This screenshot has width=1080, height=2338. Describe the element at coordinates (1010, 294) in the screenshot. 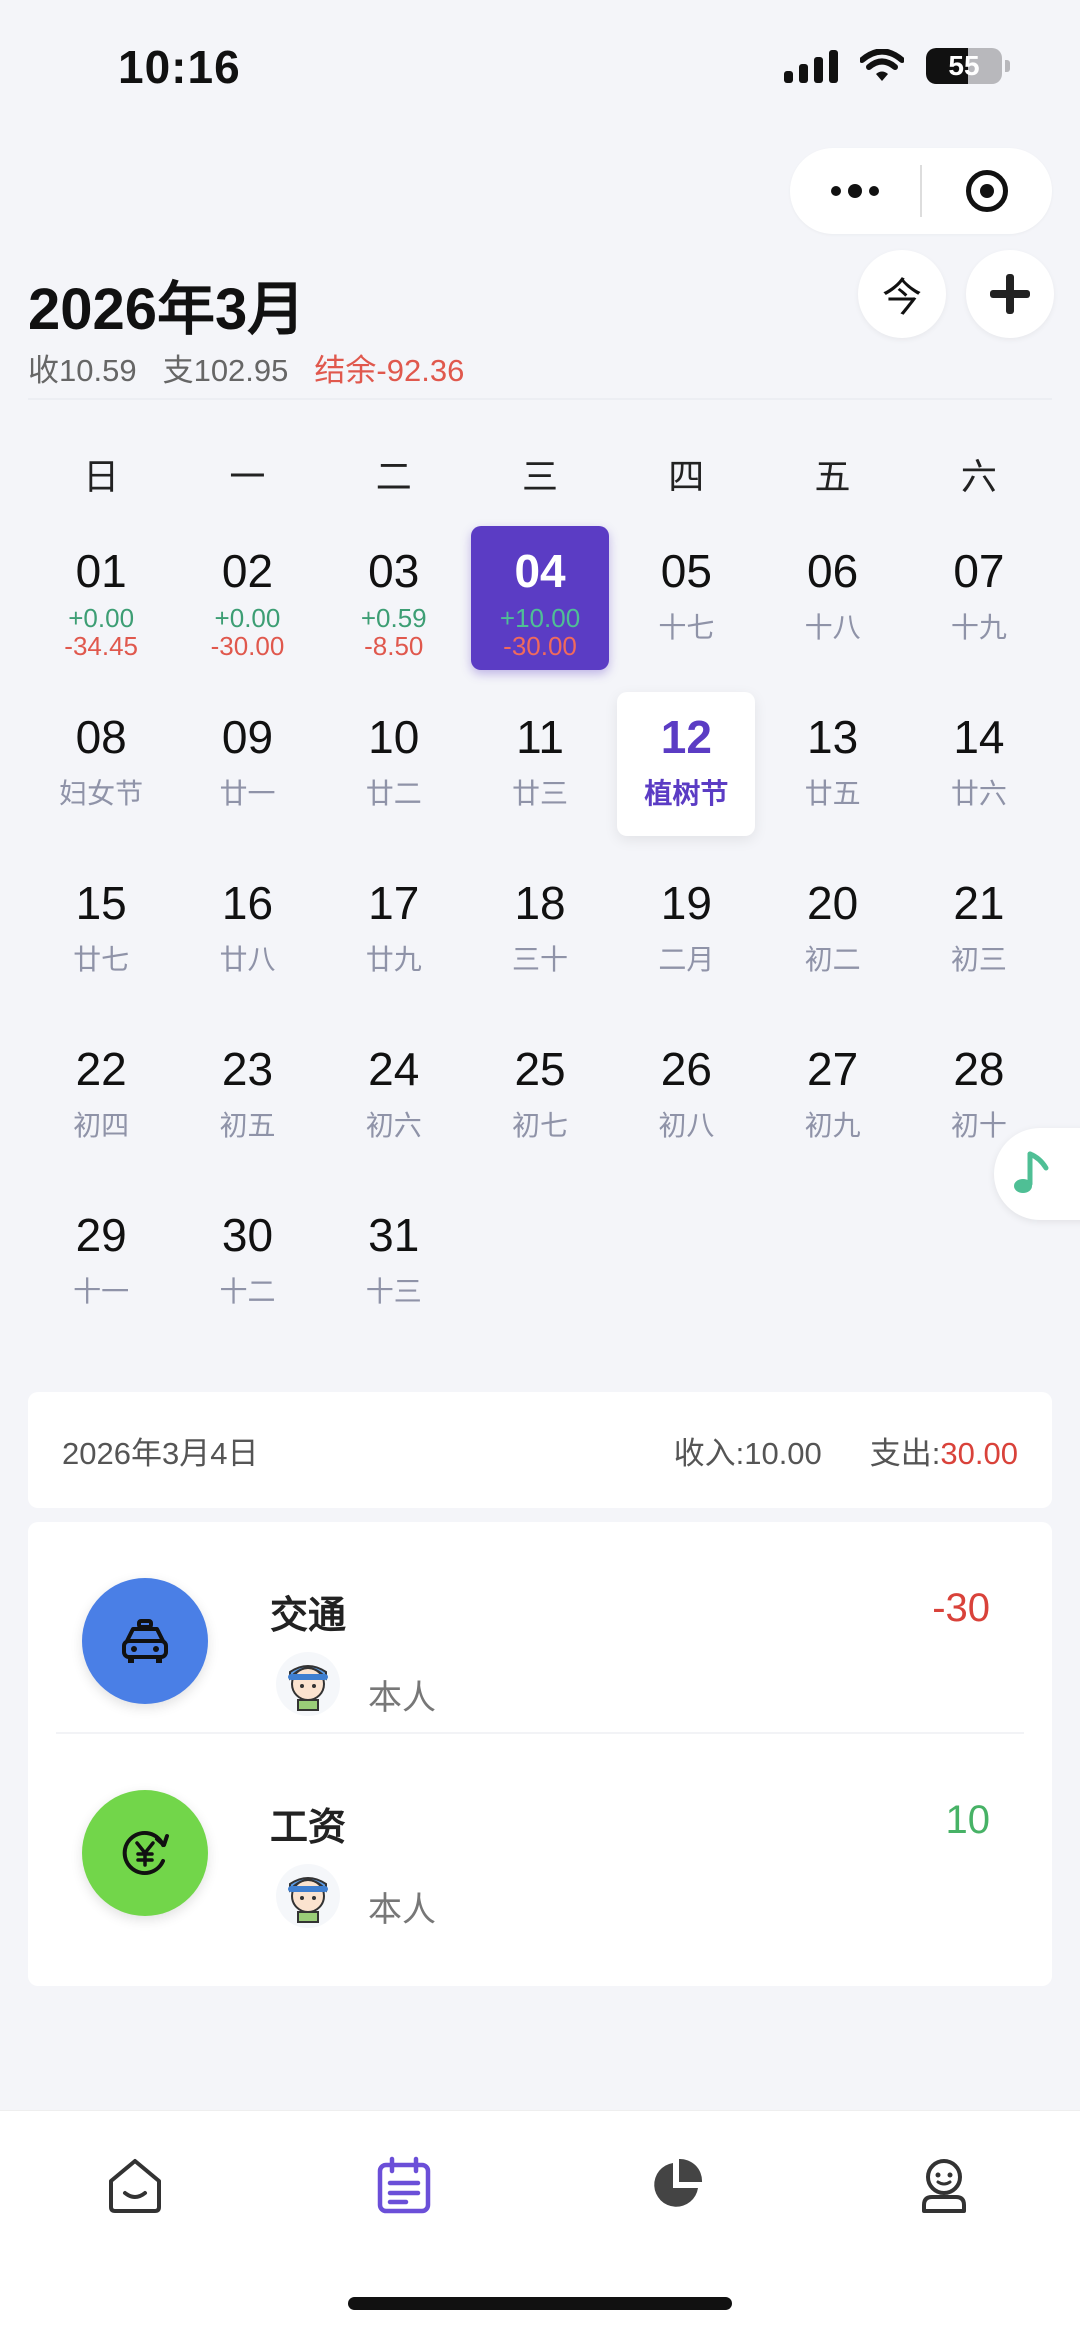

I see `add-record-button` at that location.